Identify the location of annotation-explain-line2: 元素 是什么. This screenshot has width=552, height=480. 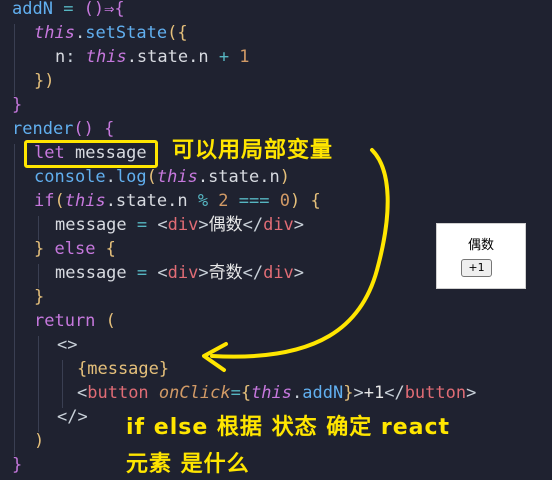
(188, 464).